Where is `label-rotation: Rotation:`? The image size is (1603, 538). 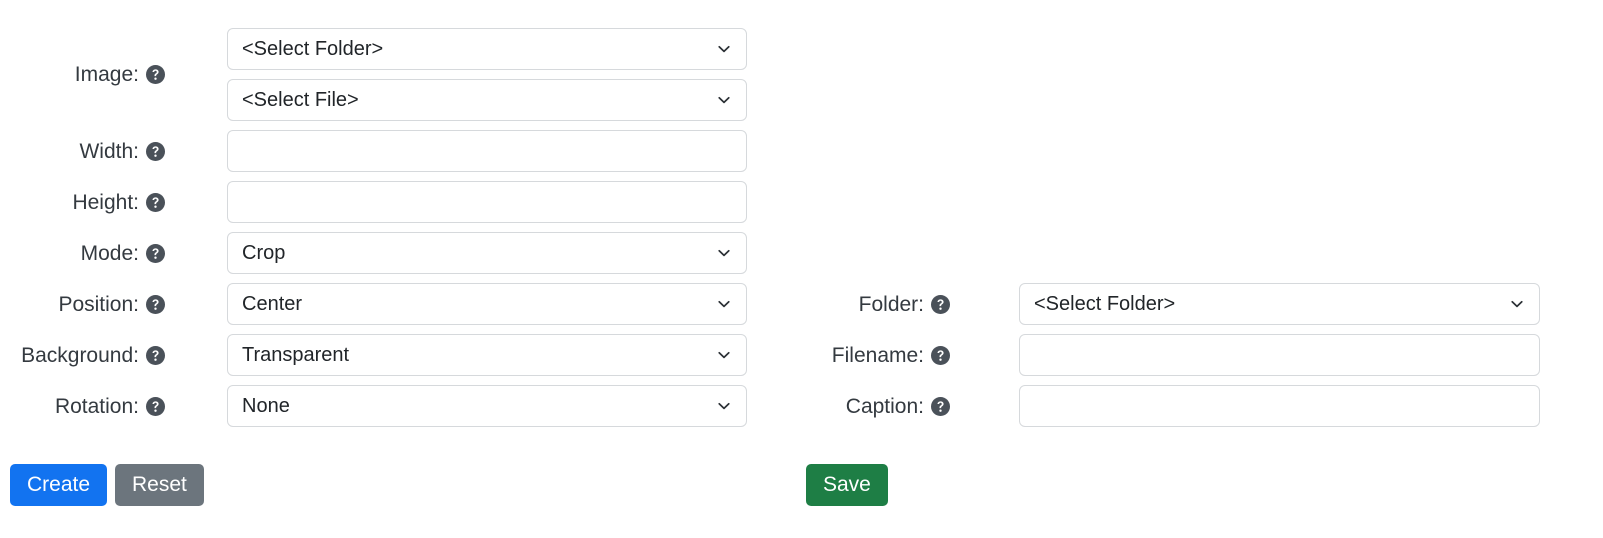 label-rotation: Rotation: is located at coordinates (82, 406).